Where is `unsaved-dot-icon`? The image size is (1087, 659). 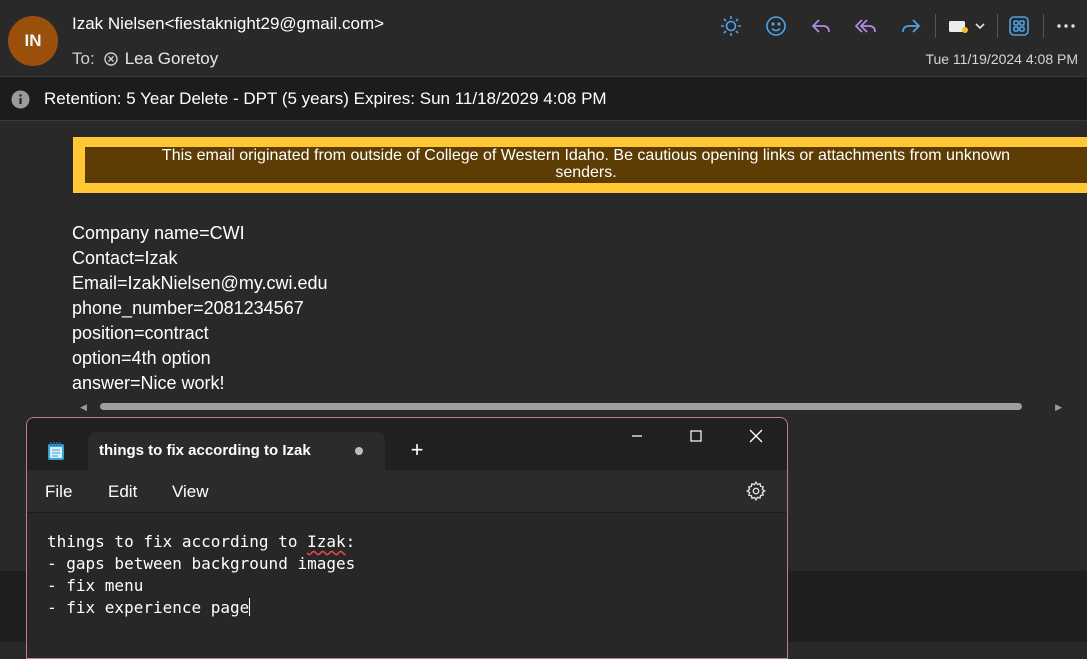
unsaved-dot-icon is located at coordinates (359, 451).